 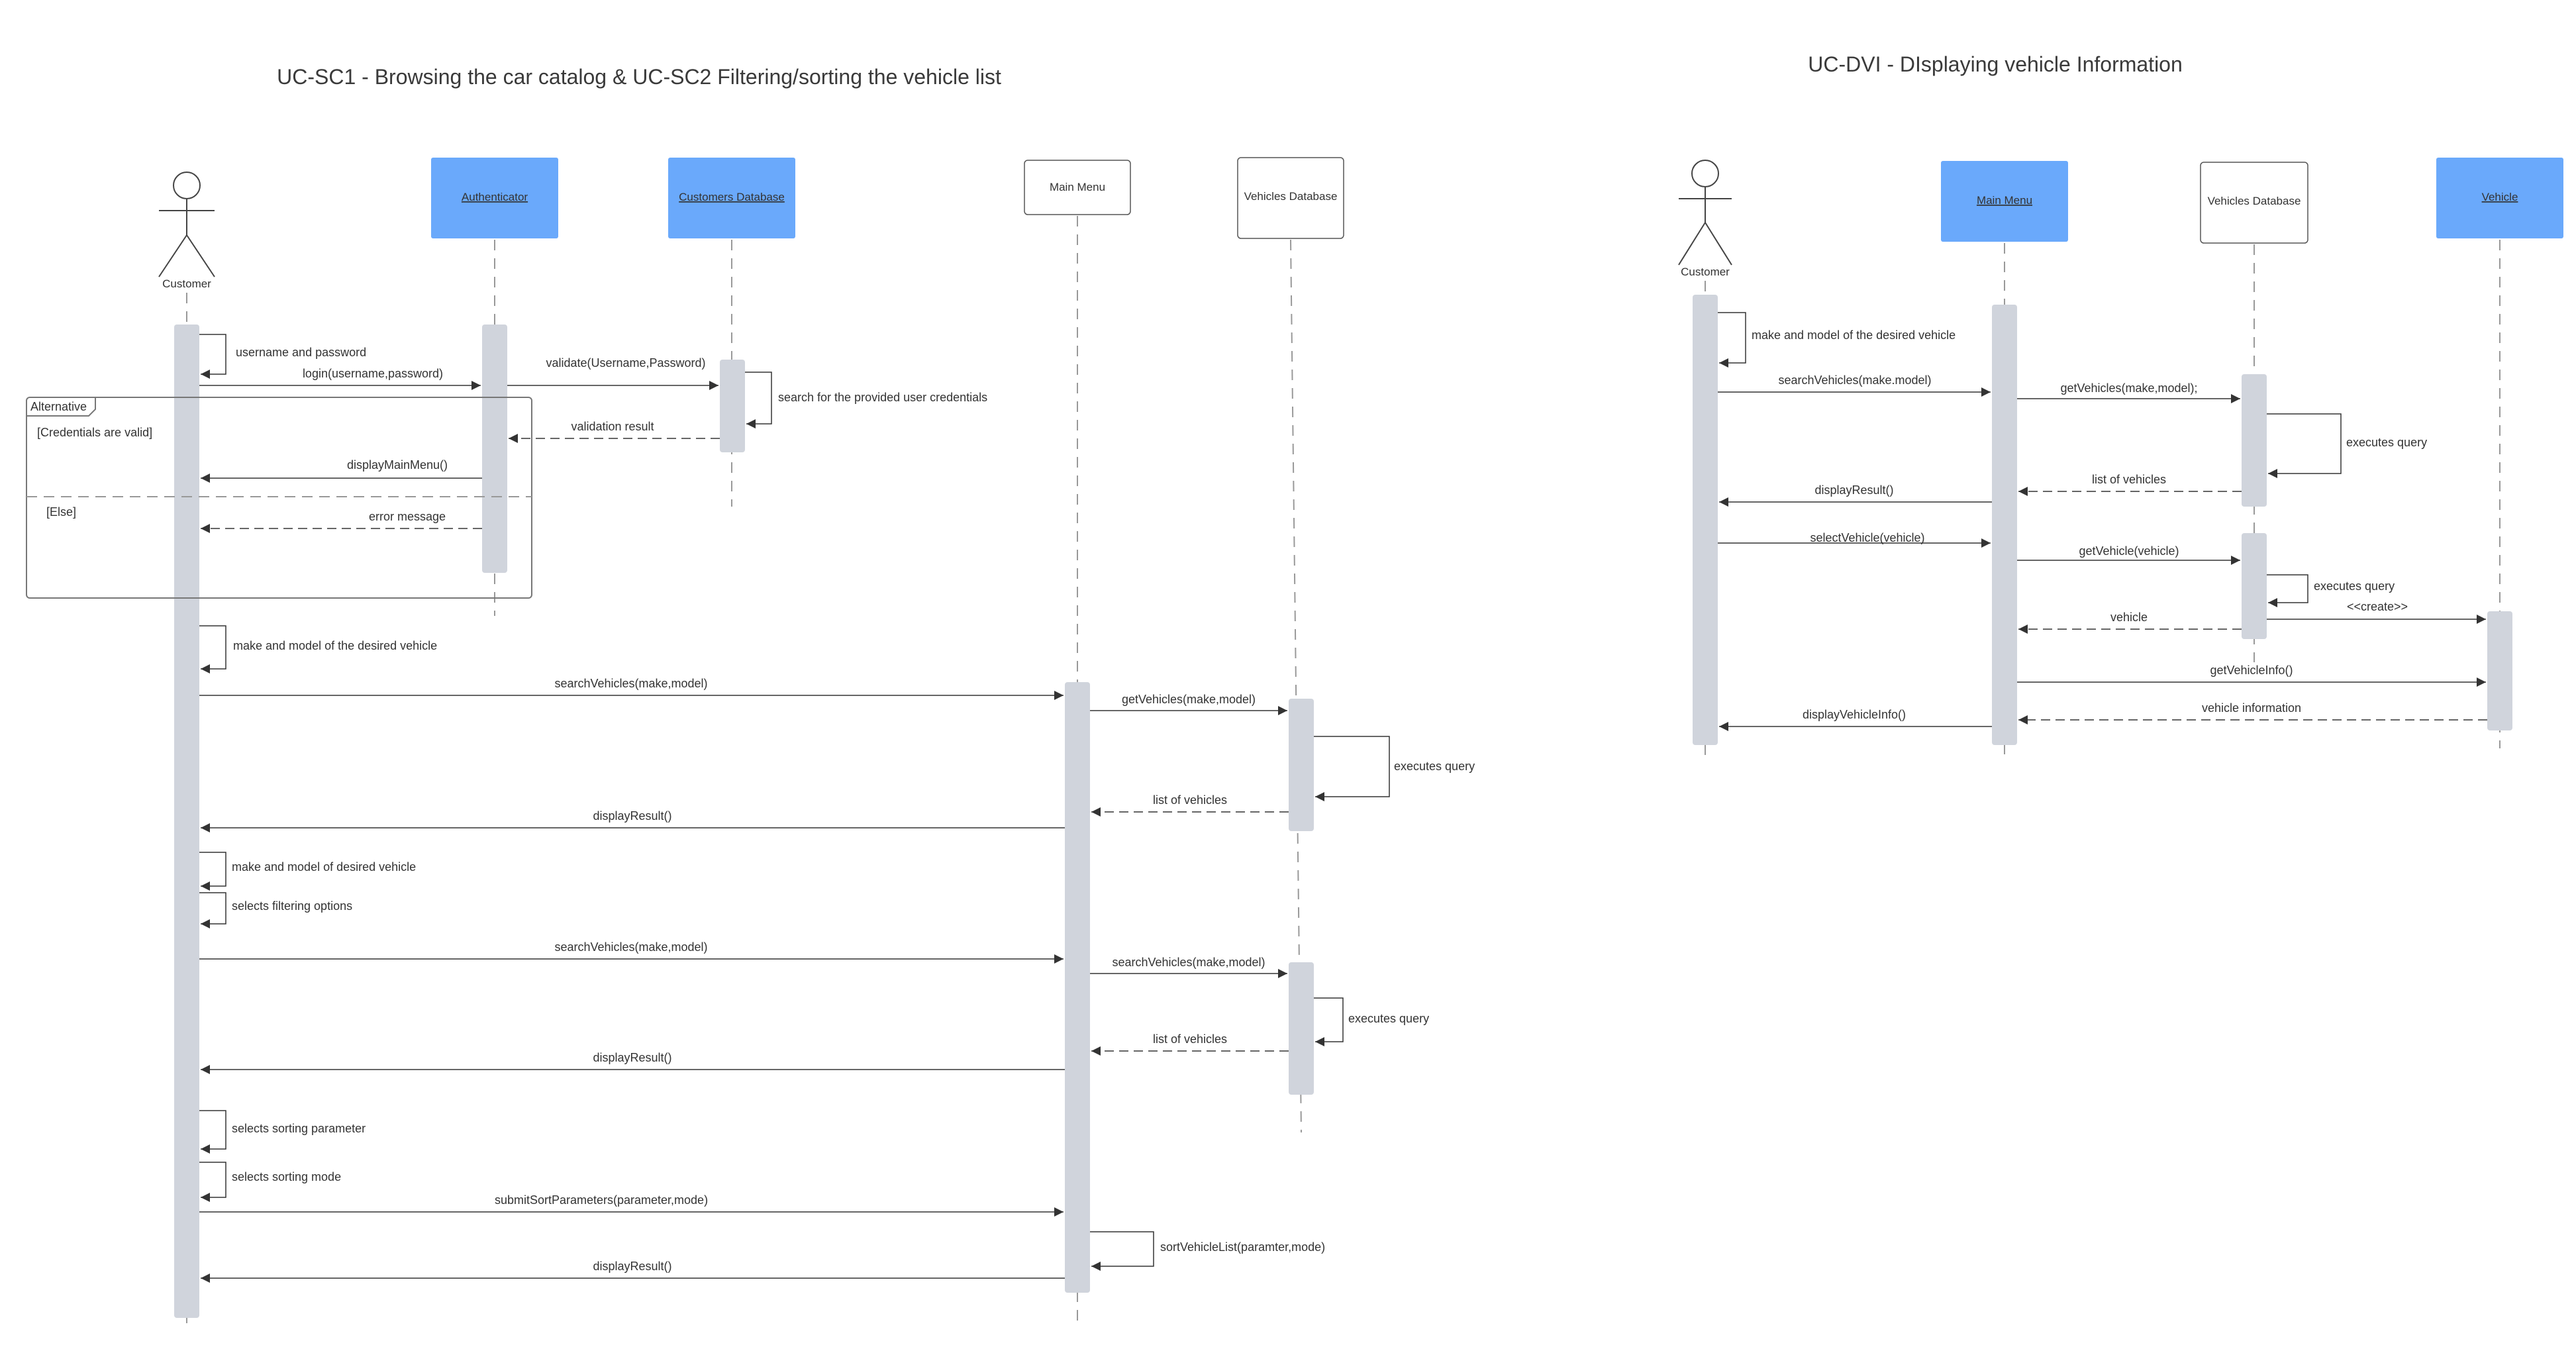 What do you see at coordinates (495, 197) in the screenshot?
I see `d1-authenticator-label: Authenticator` at bounding box center [495, 197].